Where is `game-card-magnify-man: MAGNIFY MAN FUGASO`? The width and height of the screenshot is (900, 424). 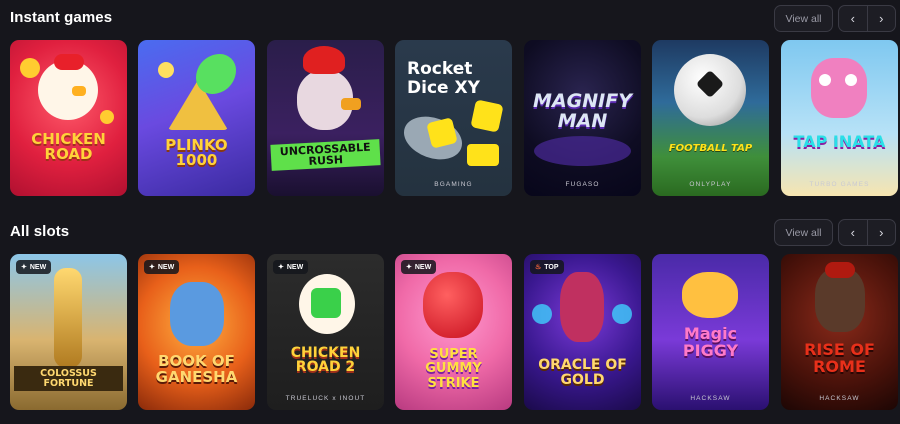 game-card-magnify-man: MAGNIFY MAN FUGASO is located at coordinates (582, 118).